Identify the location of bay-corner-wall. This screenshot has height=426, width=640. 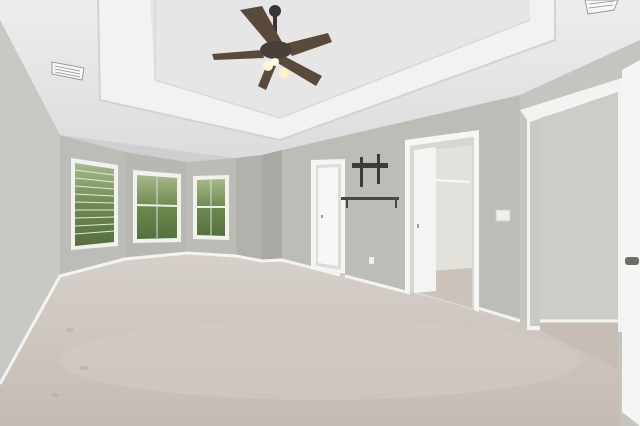
(249, 207).